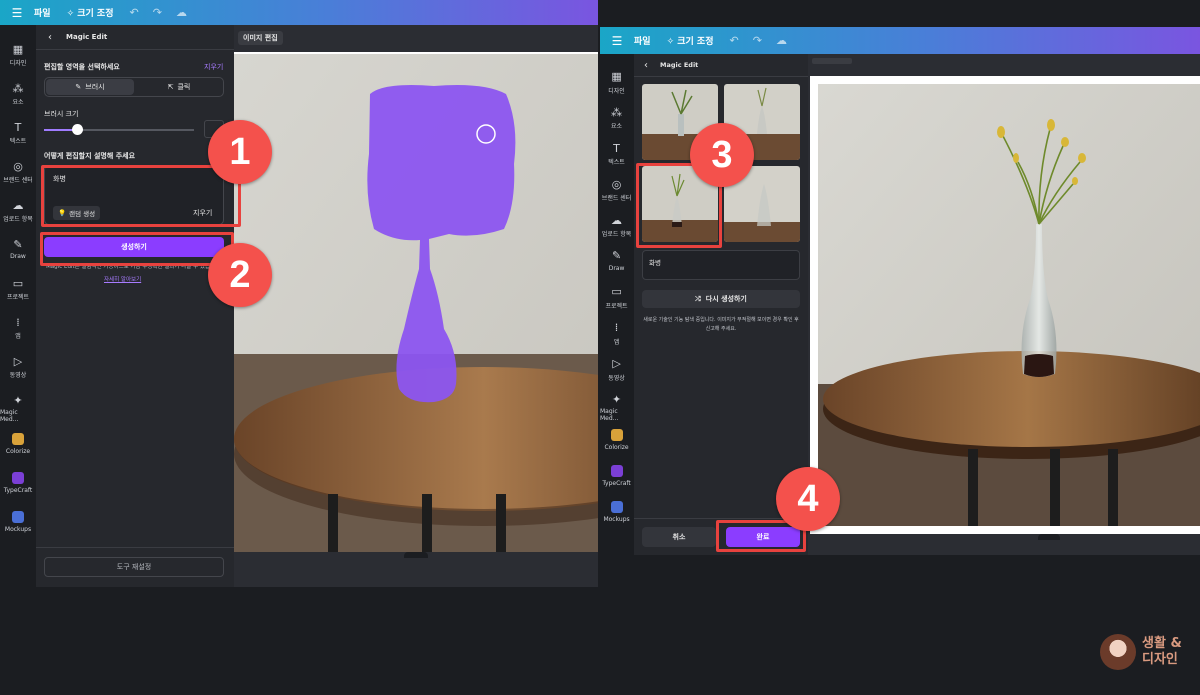 This screenshot has height=695, width=1200. What do you see at coordinates (18, 127) in the screenshot?
I see `rail-icon: T` at bounding box center [18, 127].